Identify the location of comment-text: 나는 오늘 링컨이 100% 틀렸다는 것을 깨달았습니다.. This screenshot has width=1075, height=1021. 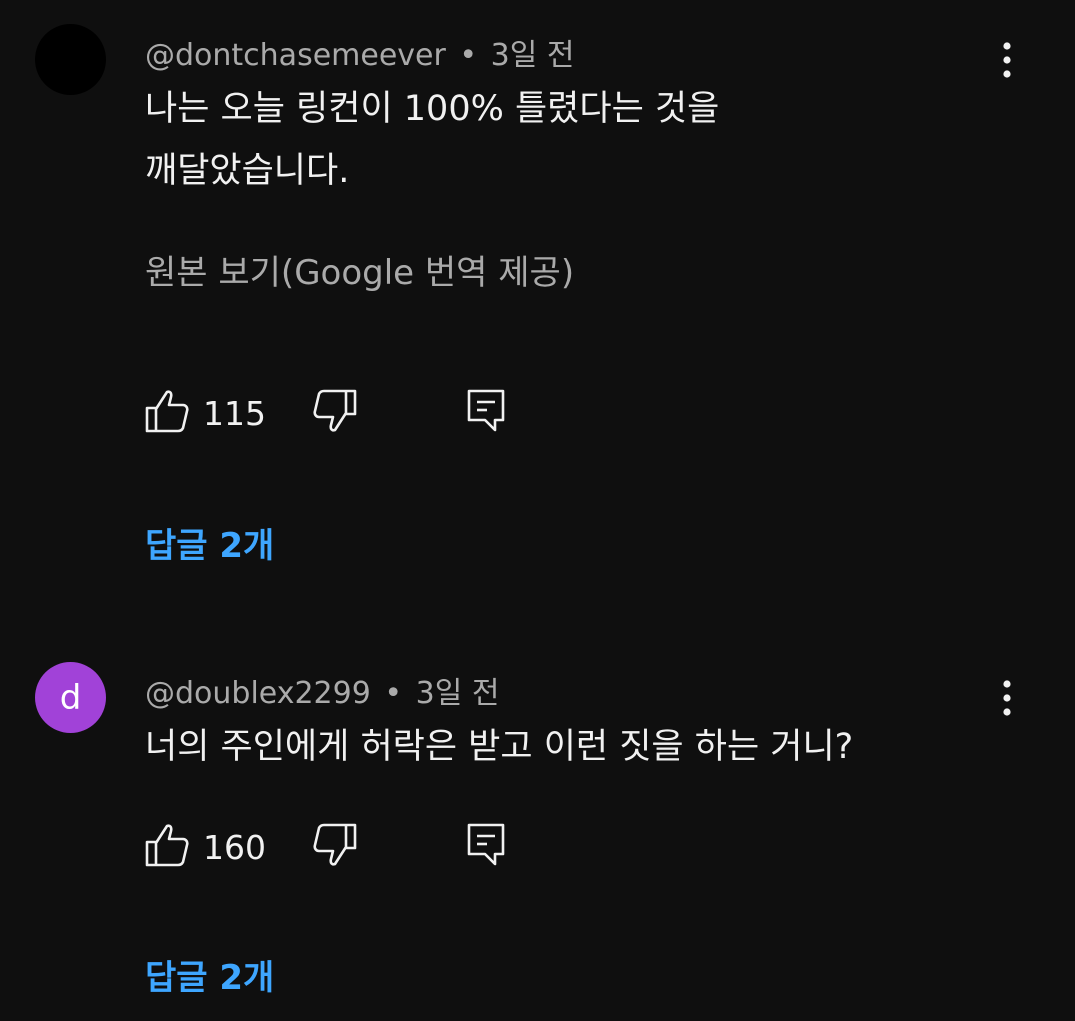
(432, 140).